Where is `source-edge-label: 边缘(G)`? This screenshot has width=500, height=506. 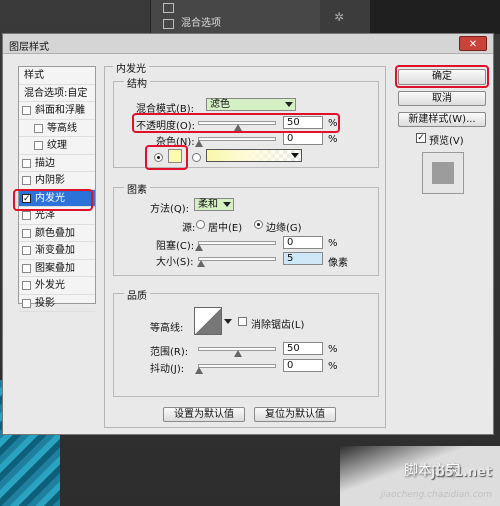
source-edge-label: 边缘(G) is located at coordinates (284, 228).